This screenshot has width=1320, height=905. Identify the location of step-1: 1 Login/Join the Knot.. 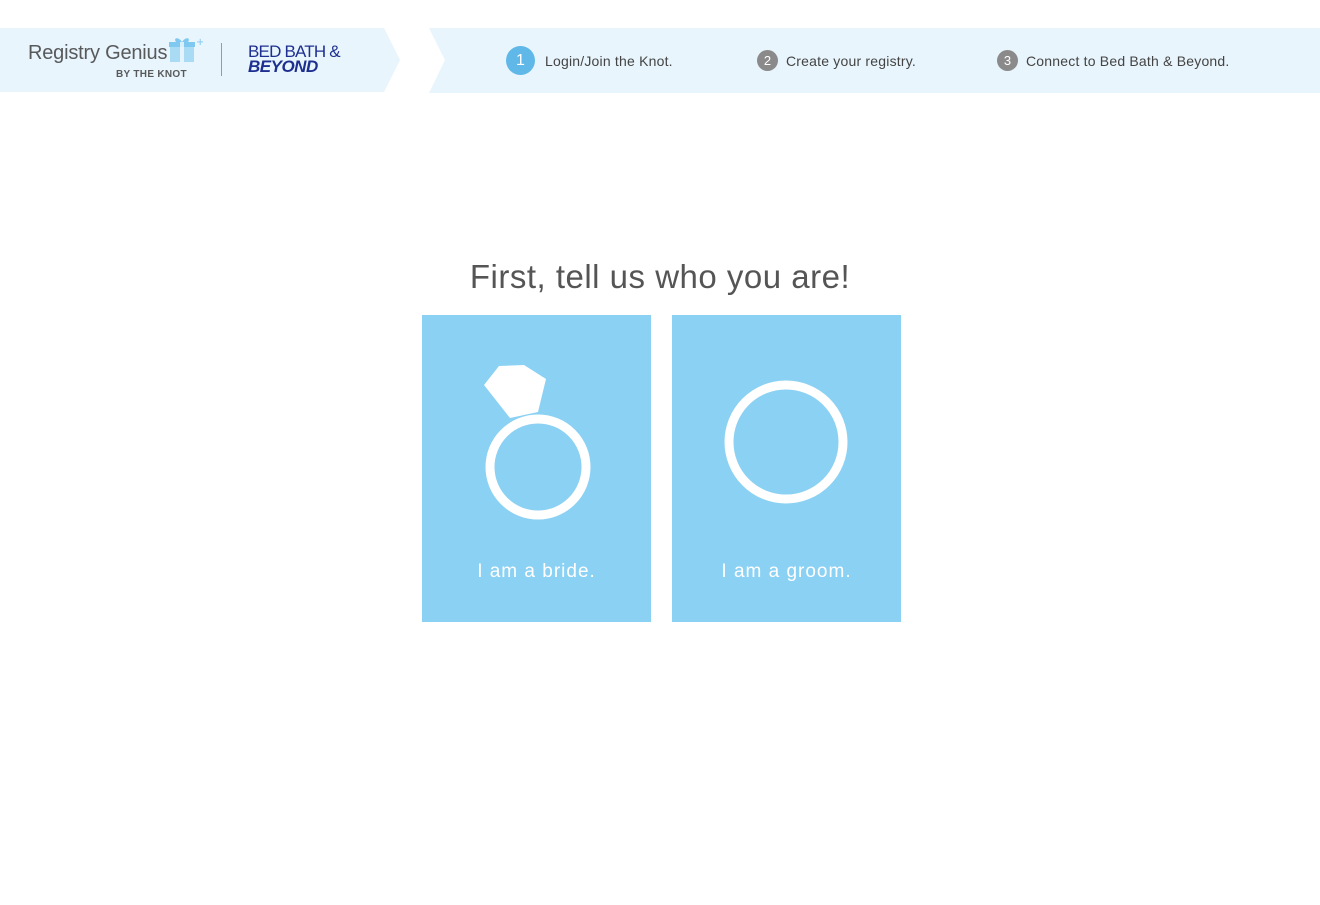
(589, 60).